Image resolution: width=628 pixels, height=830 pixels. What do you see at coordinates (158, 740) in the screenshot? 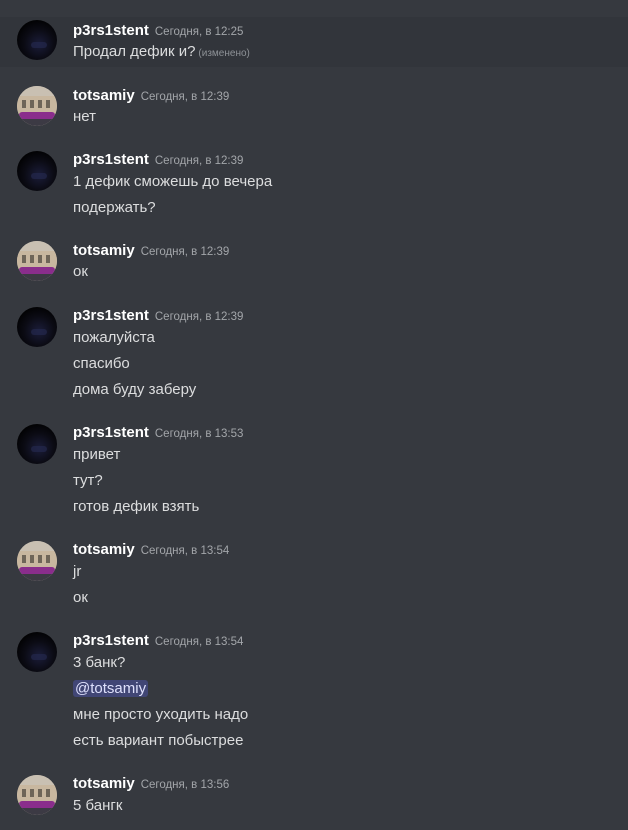
I see `message-text: есть вариант побыстрее` at bounding box center [158, 740].